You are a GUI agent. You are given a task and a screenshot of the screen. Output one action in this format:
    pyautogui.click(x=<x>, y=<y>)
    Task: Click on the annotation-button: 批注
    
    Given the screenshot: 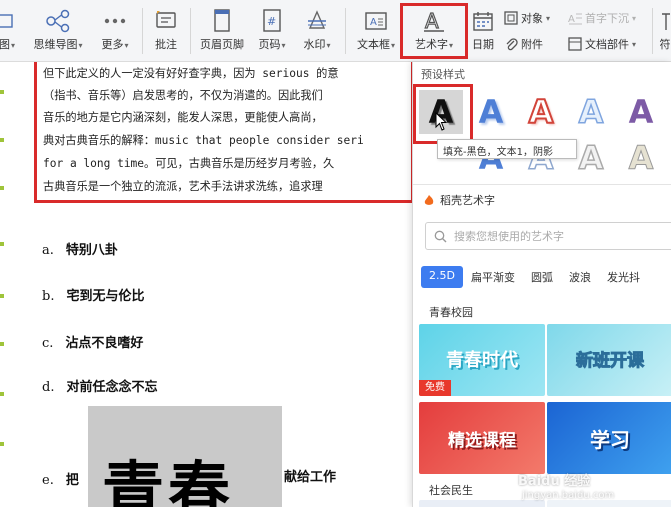 What is the action you would take?
    pyautogui.click(x=166, y=31)
    